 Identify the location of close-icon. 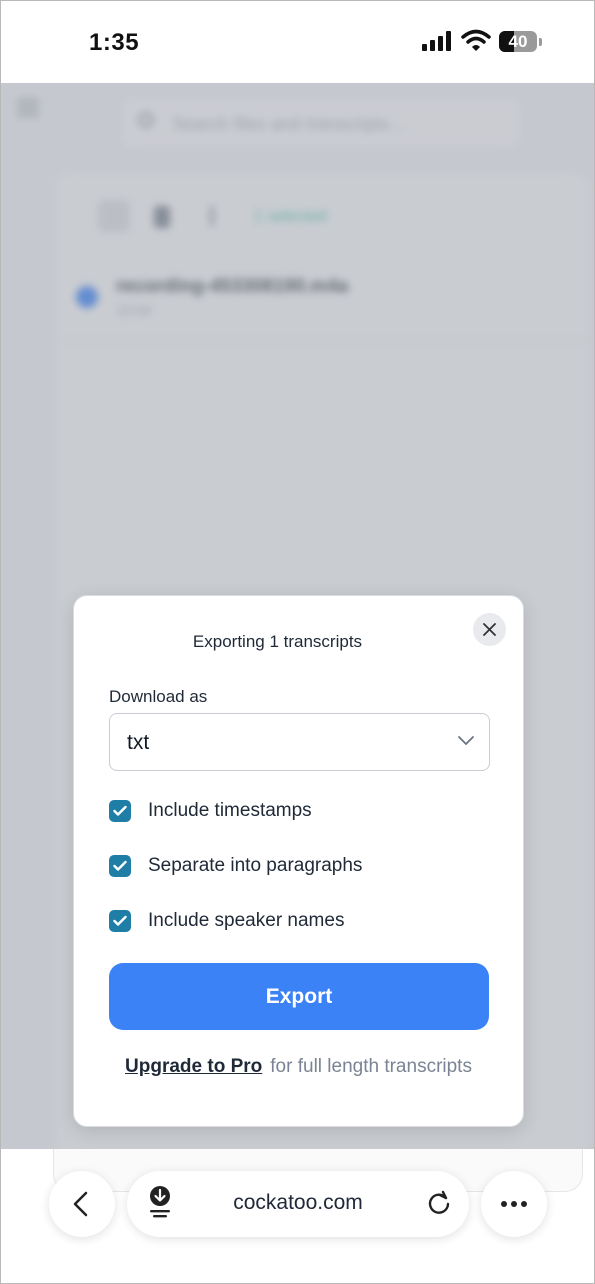
(489, 629).